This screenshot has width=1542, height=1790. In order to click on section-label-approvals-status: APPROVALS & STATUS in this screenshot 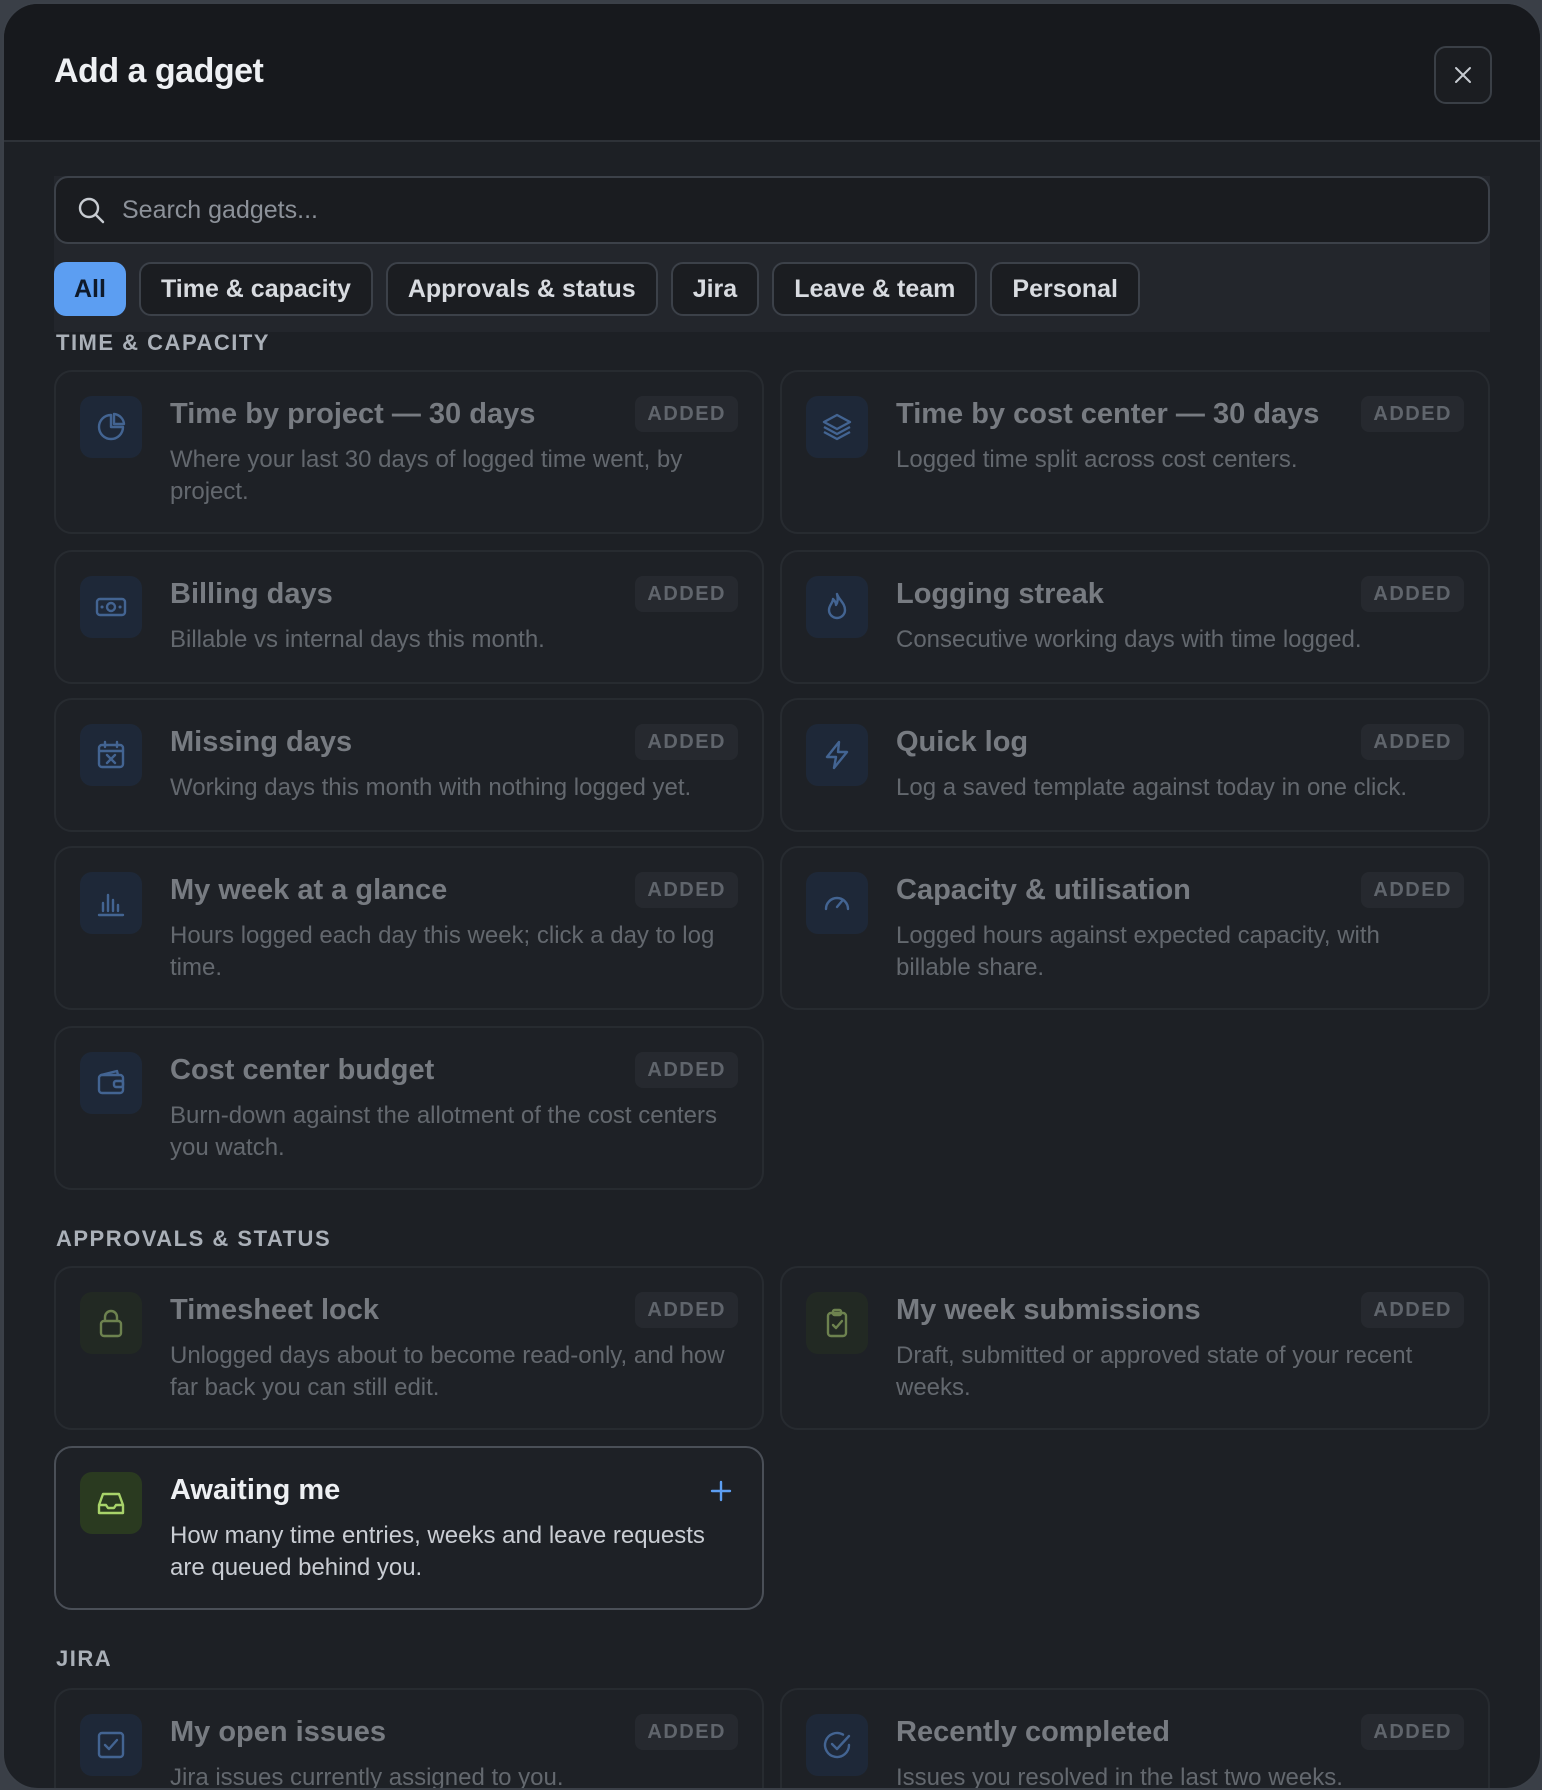, I will do `click(194, 1238)`.